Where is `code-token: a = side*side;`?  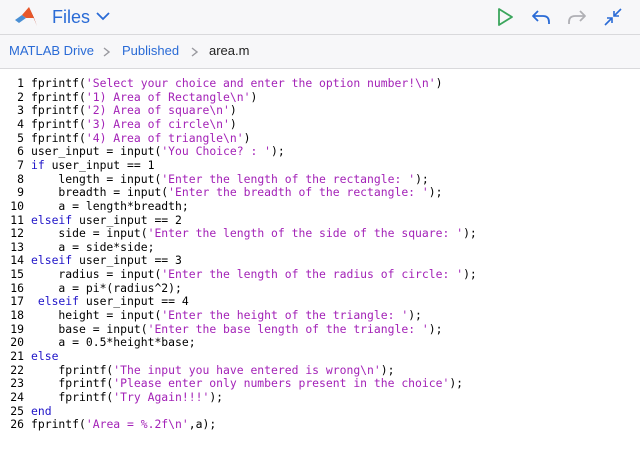 code-token: a = side*side; is located at coordinates (93, 246).